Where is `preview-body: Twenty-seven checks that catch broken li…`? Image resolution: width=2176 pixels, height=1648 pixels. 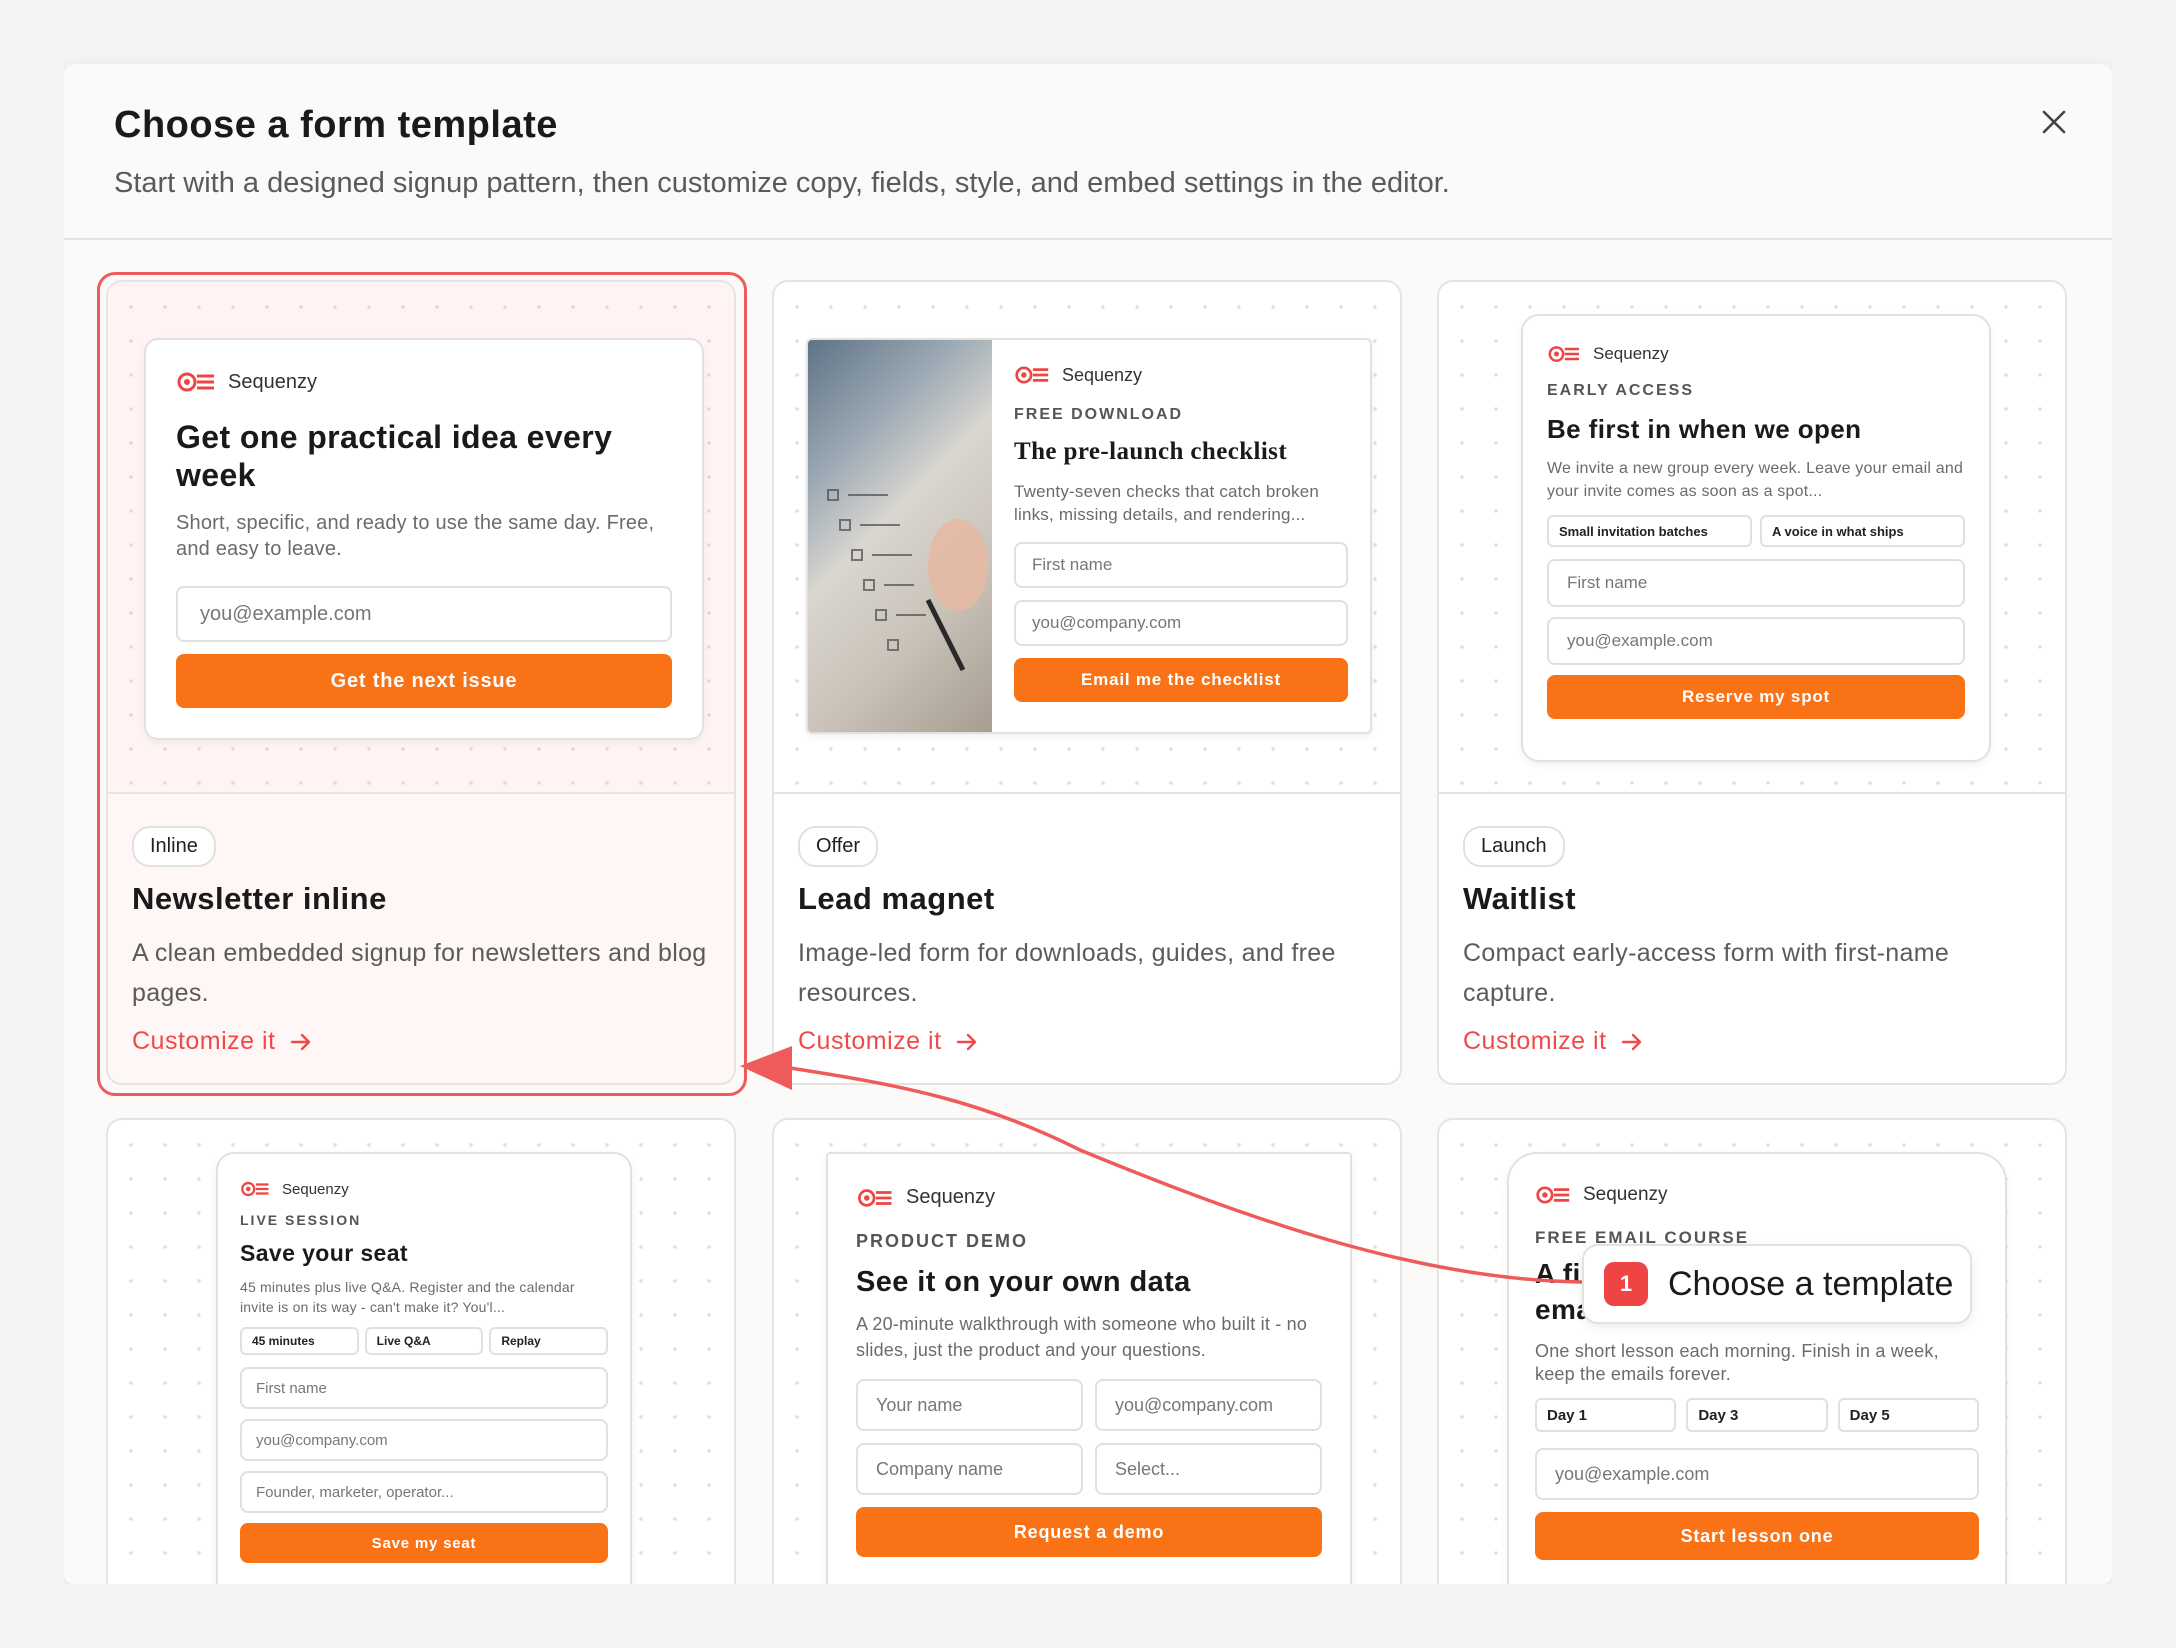
preview-body: Twenty-seven checks that catch broken li… is located at coordinates (1167, 503).